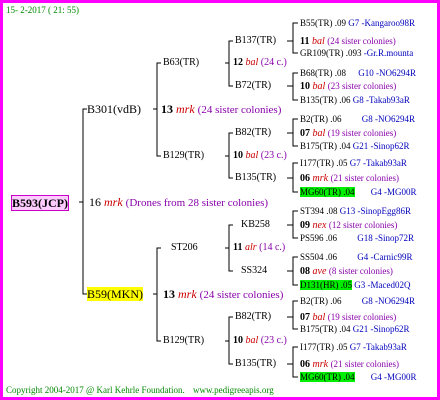  I want to click on gen4-ref: -Gr.R.mounta, so click(388, 53).